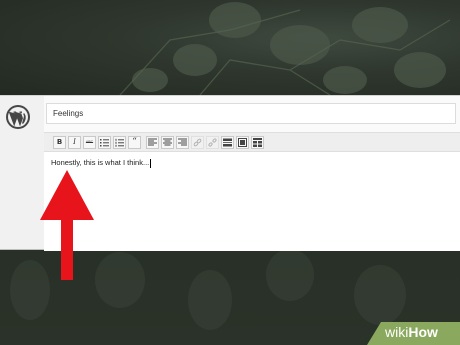  I want to click on align-left-button, so click(152, 142).